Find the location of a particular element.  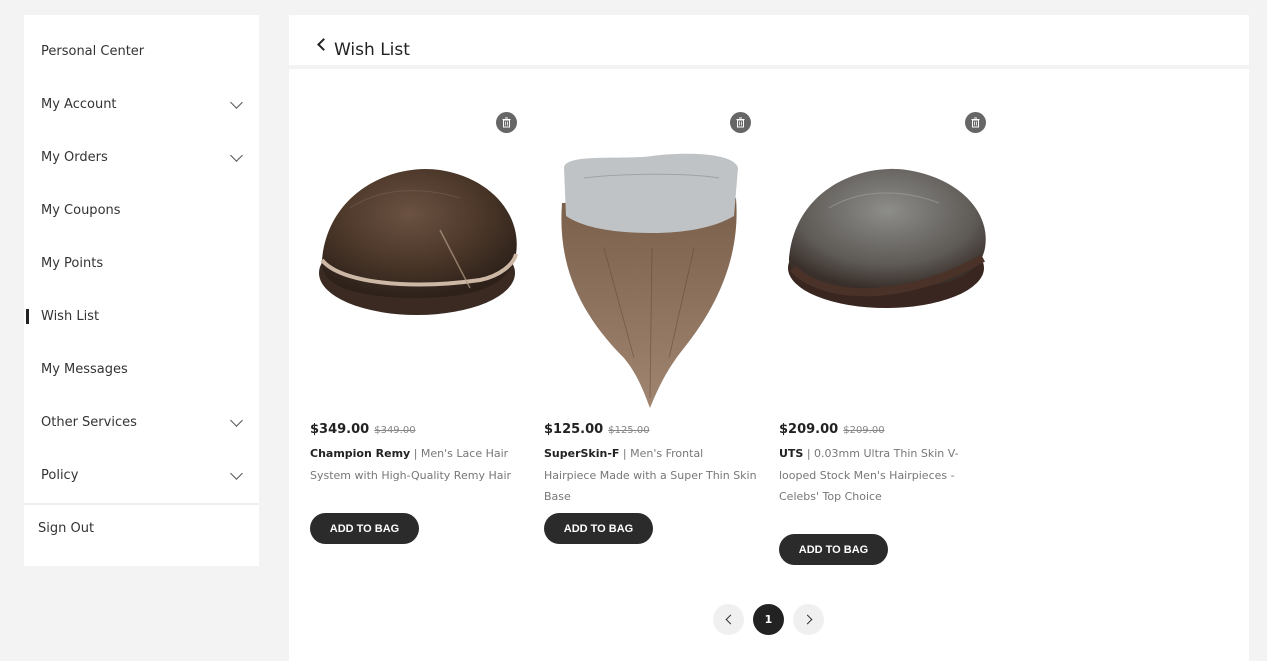

sidebar-item-label: My Messages is located at coordinates (84, 369).